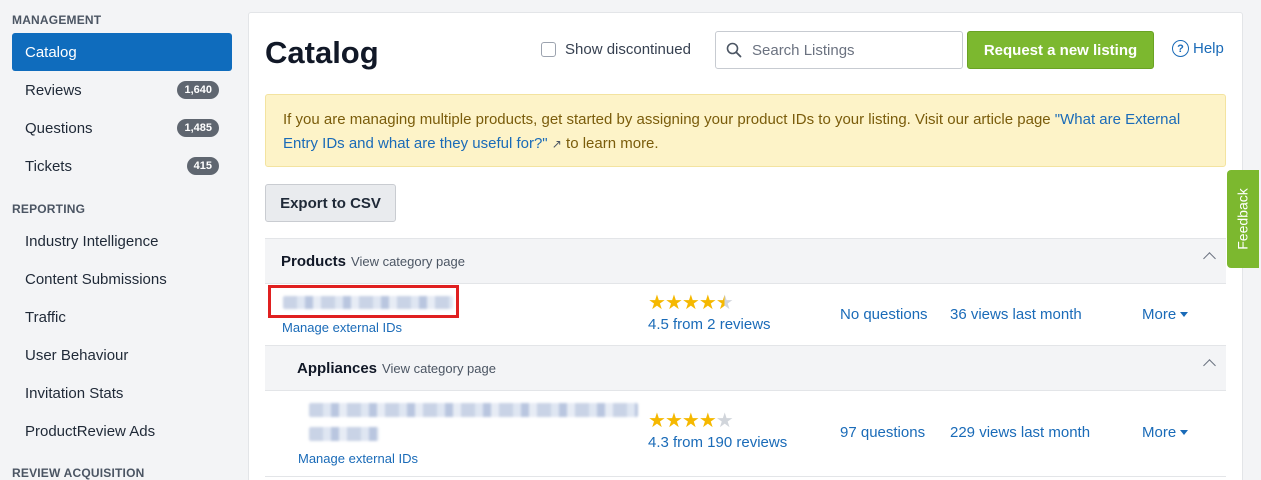  What do you see at coordinates (1180, 48) in the screenshot?
I see `help-icon: ?` at bounding box center [1180, 48].